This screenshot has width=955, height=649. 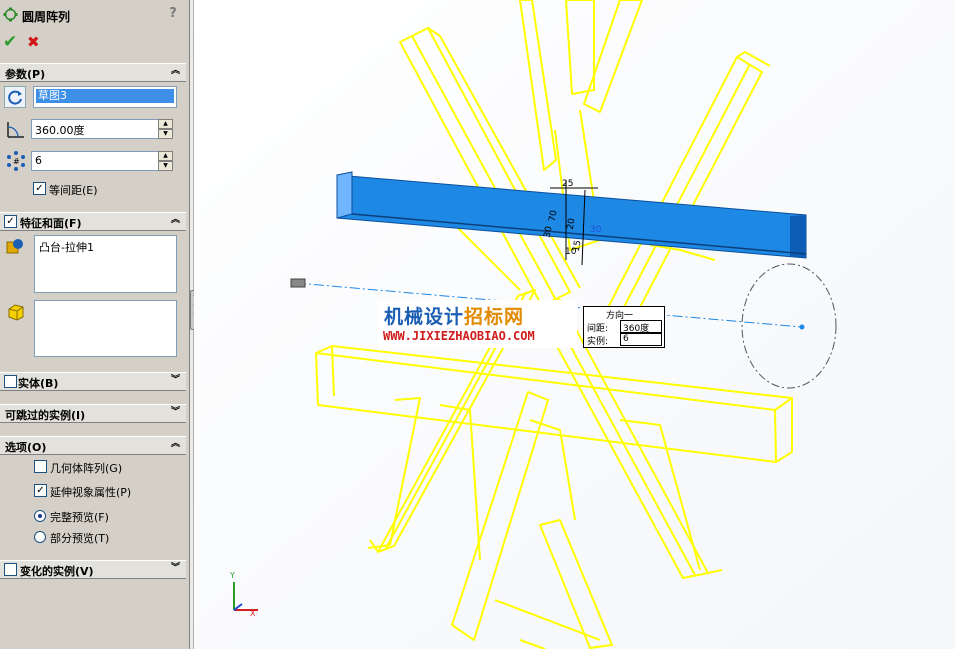 What do you see at coordinates (95, 161) in the screenshot?
I see `instances-input: 6` at bounding box center [95, 161].